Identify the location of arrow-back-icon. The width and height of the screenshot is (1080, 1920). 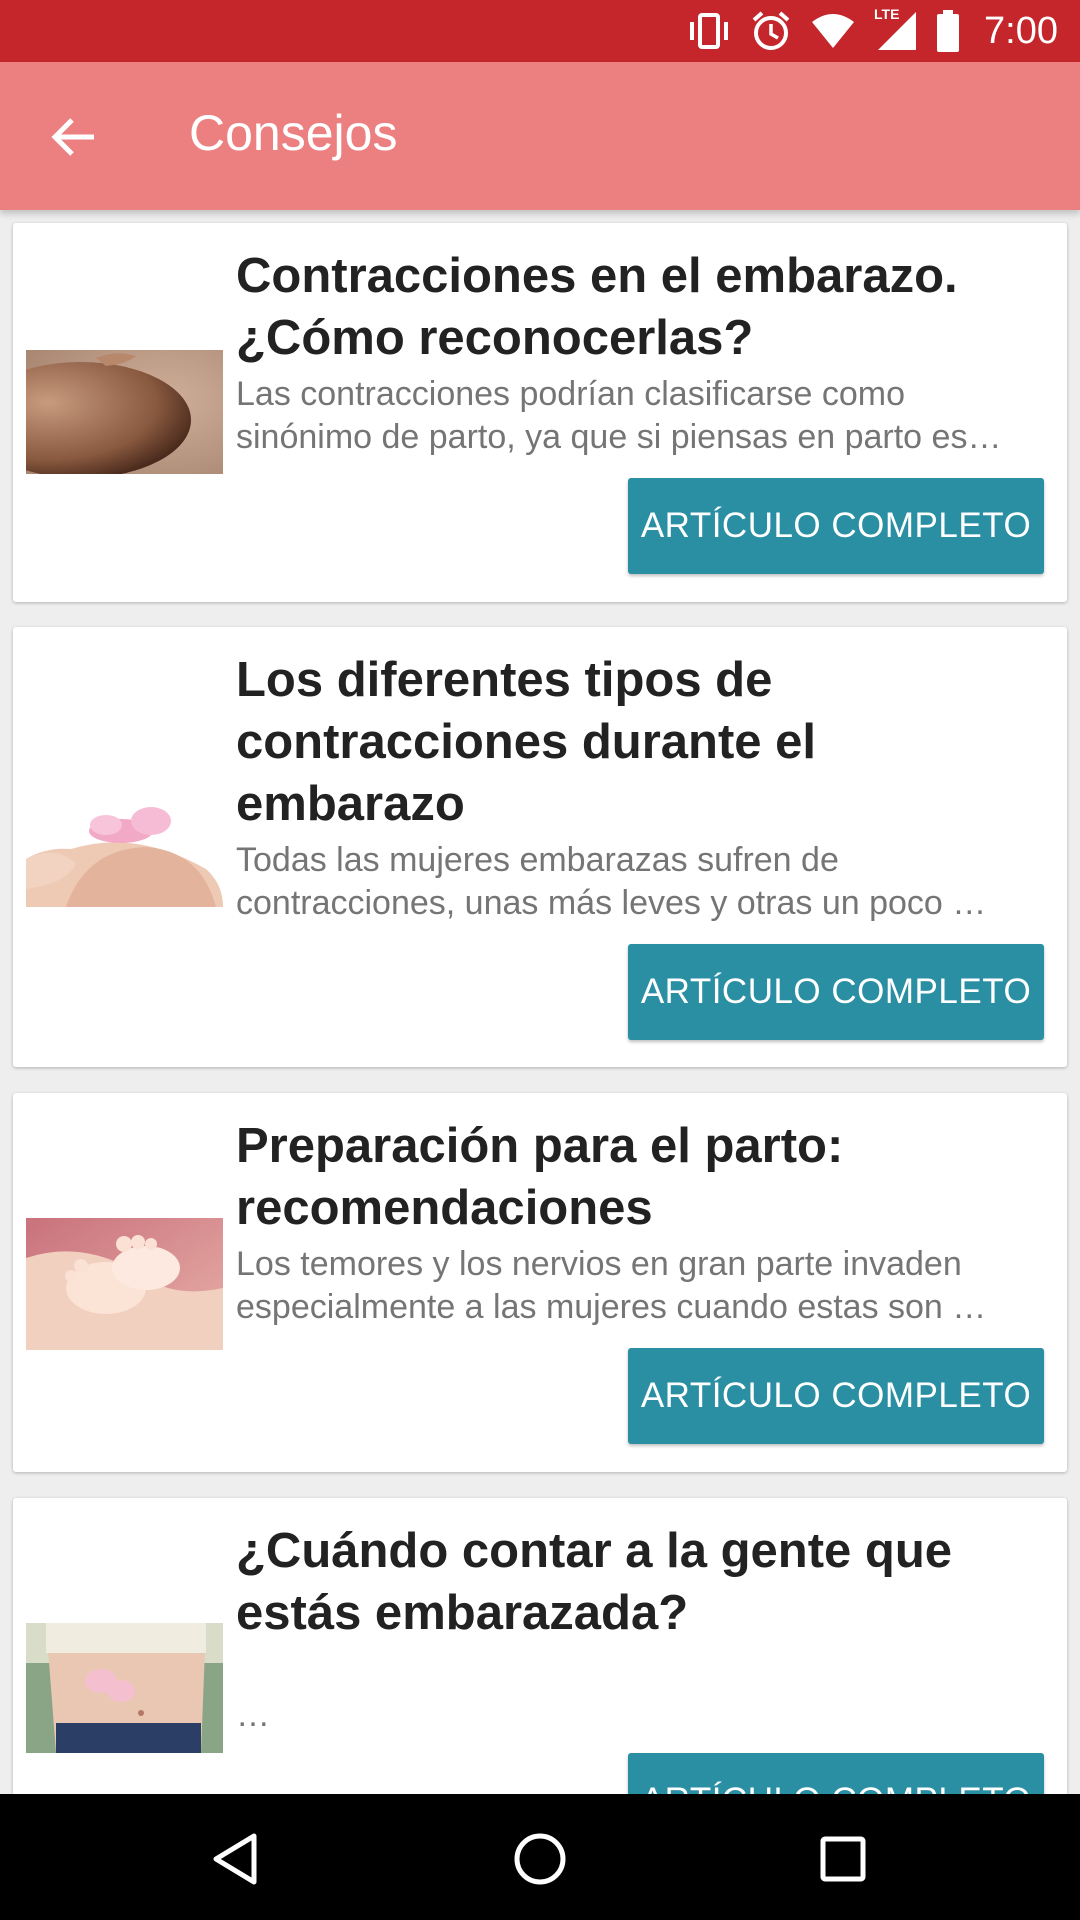
(72, 137).